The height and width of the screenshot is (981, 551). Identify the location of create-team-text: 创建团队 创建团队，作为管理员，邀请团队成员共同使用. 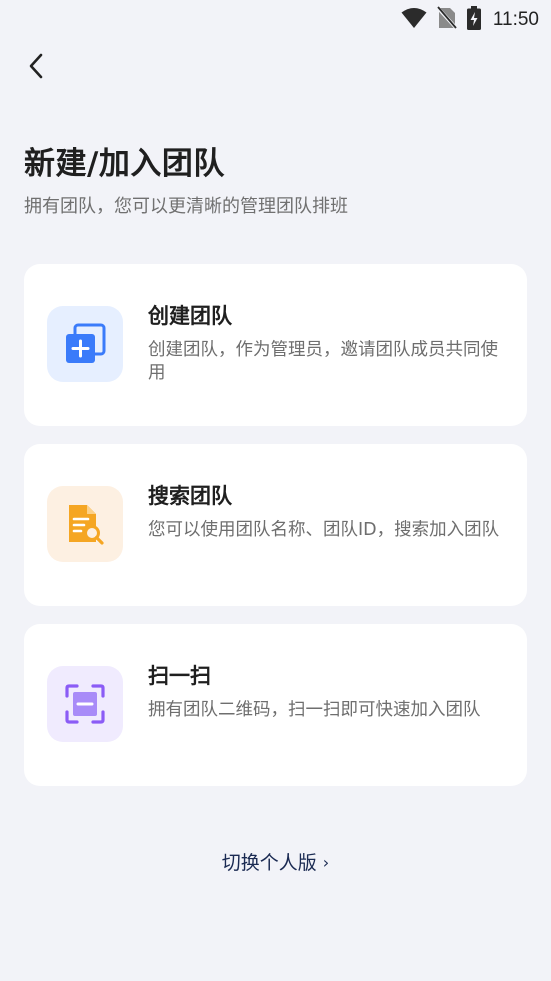
(325, 343).